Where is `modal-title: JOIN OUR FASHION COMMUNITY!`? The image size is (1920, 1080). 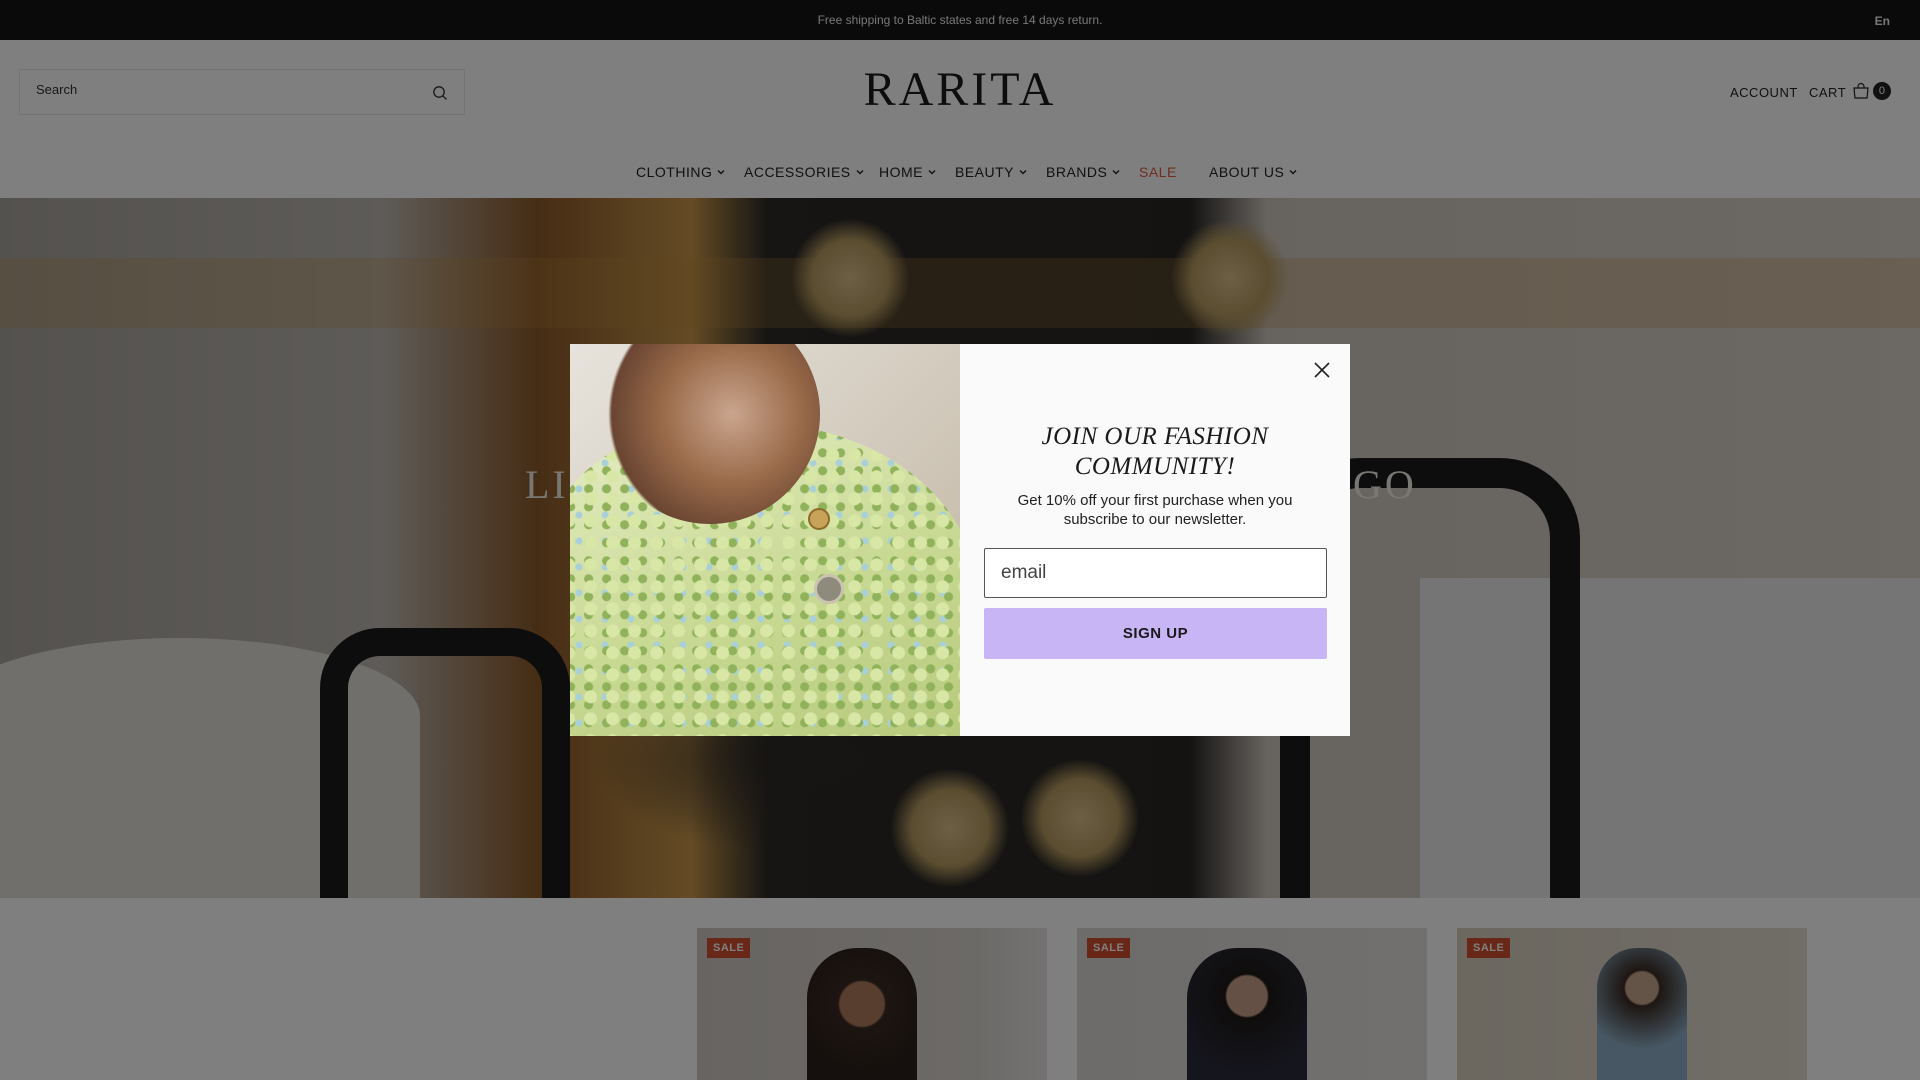 modal-title: JOIN OUR FASHION COMMUNITY! is located at coordinates (1155, 451).